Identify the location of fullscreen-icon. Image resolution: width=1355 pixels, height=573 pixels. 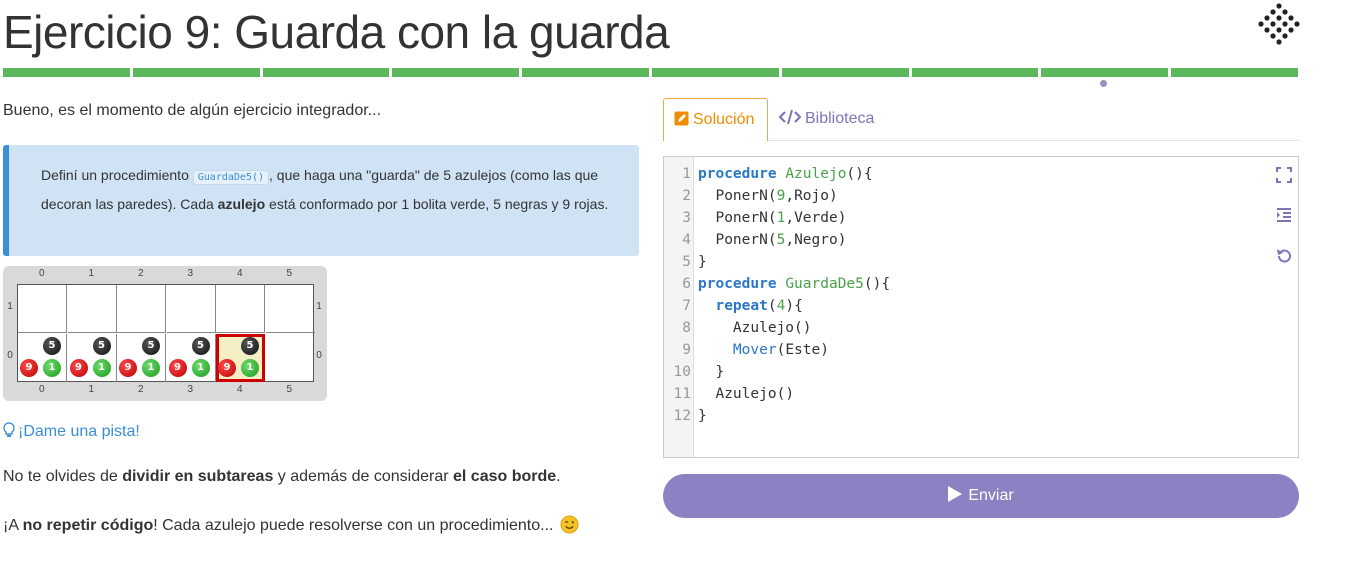
(1284, 175).